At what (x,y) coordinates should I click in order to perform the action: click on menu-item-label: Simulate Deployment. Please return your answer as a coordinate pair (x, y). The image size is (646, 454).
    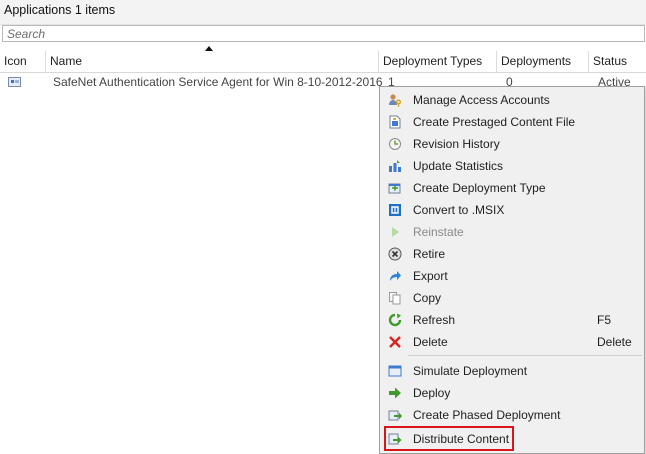
    Looking at the image, I should click on (470, 371).